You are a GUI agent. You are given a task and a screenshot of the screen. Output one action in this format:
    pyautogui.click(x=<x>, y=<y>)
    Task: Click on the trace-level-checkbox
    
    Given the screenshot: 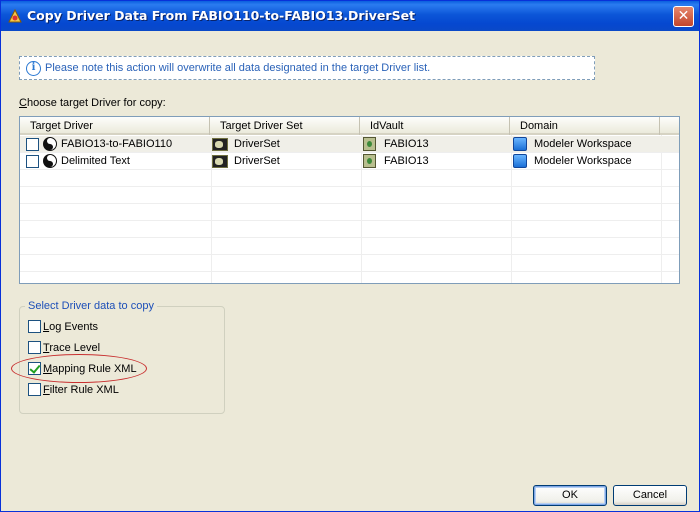 What is the action you would take?
    pyautogui.click(x=34, y=347)
    